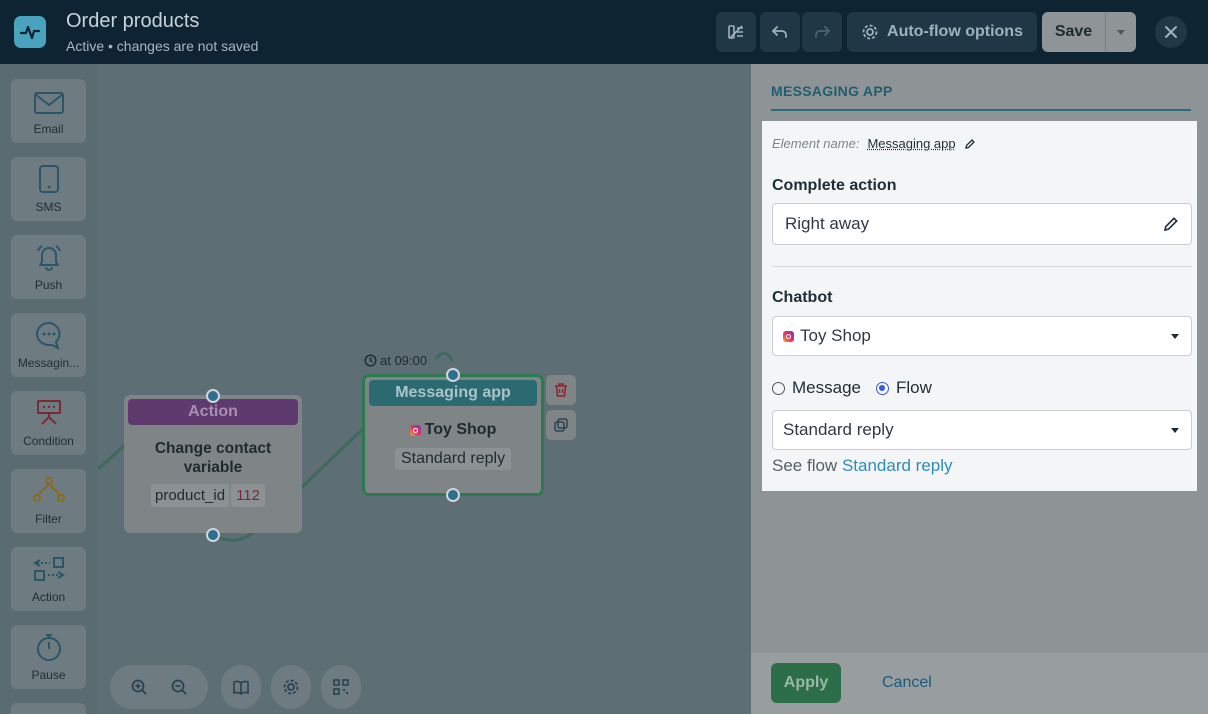  Describe the element at coordinates (838, 429) in the screenshot. I see `flow-select-value: Standard reply` at that location.